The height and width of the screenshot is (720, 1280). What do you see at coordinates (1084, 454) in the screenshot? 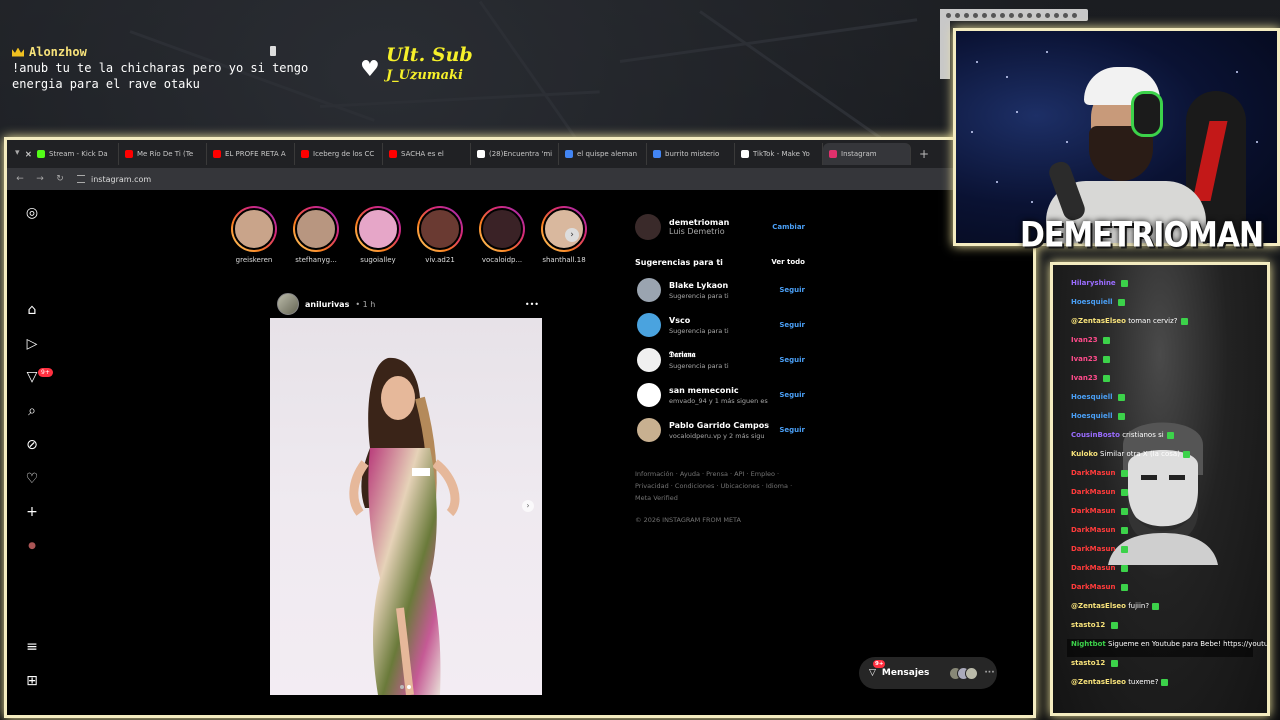
I see `chat-username: Kuloko` at bounding box center [1084, 454].